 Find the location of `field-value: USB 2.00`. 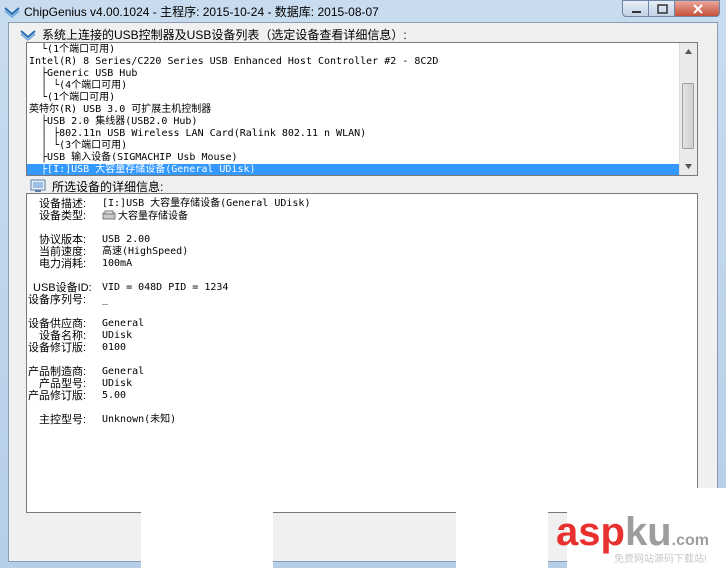

field-value: USB 2.00 is located at coordinates (126, 239).